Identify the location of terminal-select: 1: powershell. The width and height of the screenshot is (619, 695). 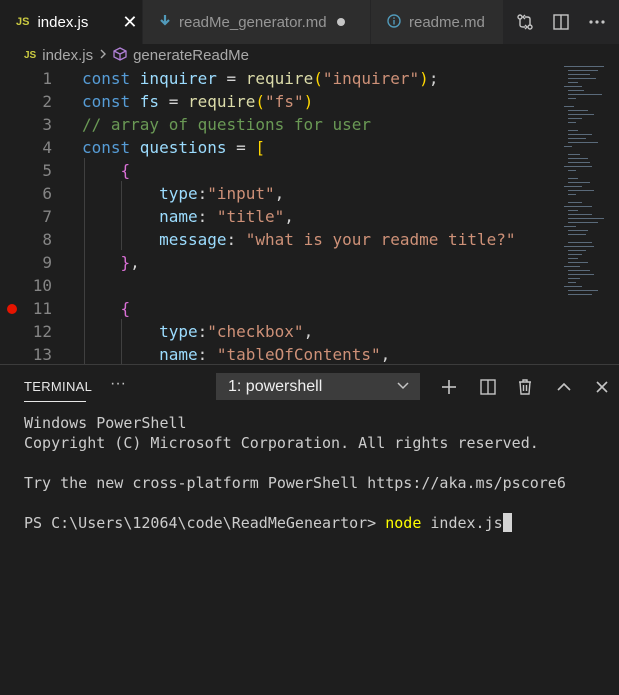
(318, 386).